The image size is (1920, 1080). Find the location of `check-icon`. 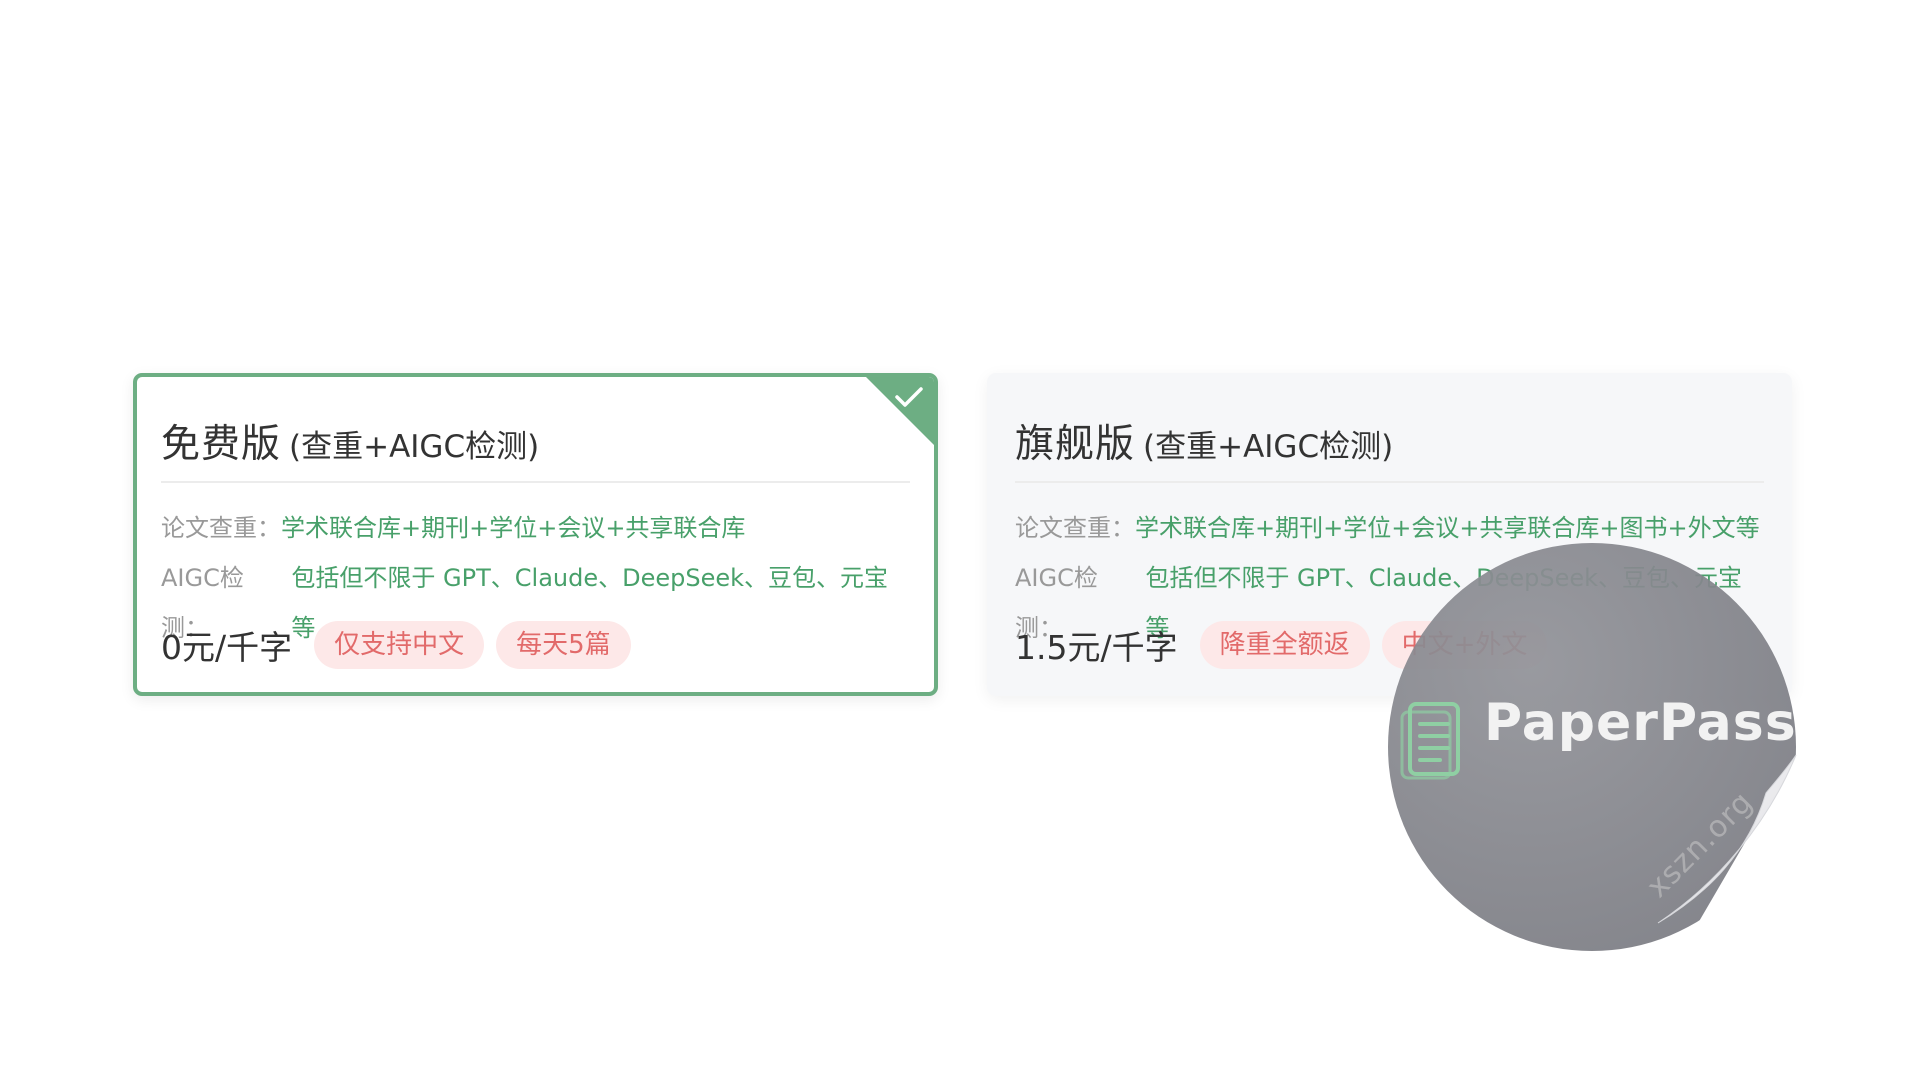

check-icon is located at coordinates (909, 397).